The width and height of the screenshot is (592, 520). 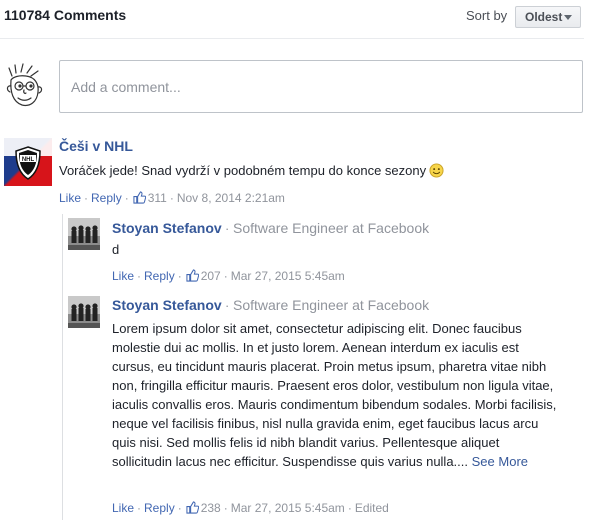 I want to click on reply-body: d, so click(x=116, y=249).